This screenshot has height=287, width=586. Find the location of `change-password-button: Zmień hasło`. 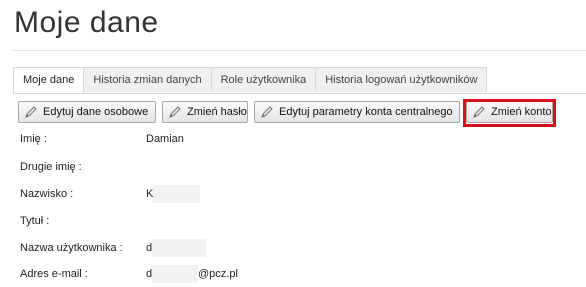

change-password-button: Zmień hasło is located at coordinates (205, 112).